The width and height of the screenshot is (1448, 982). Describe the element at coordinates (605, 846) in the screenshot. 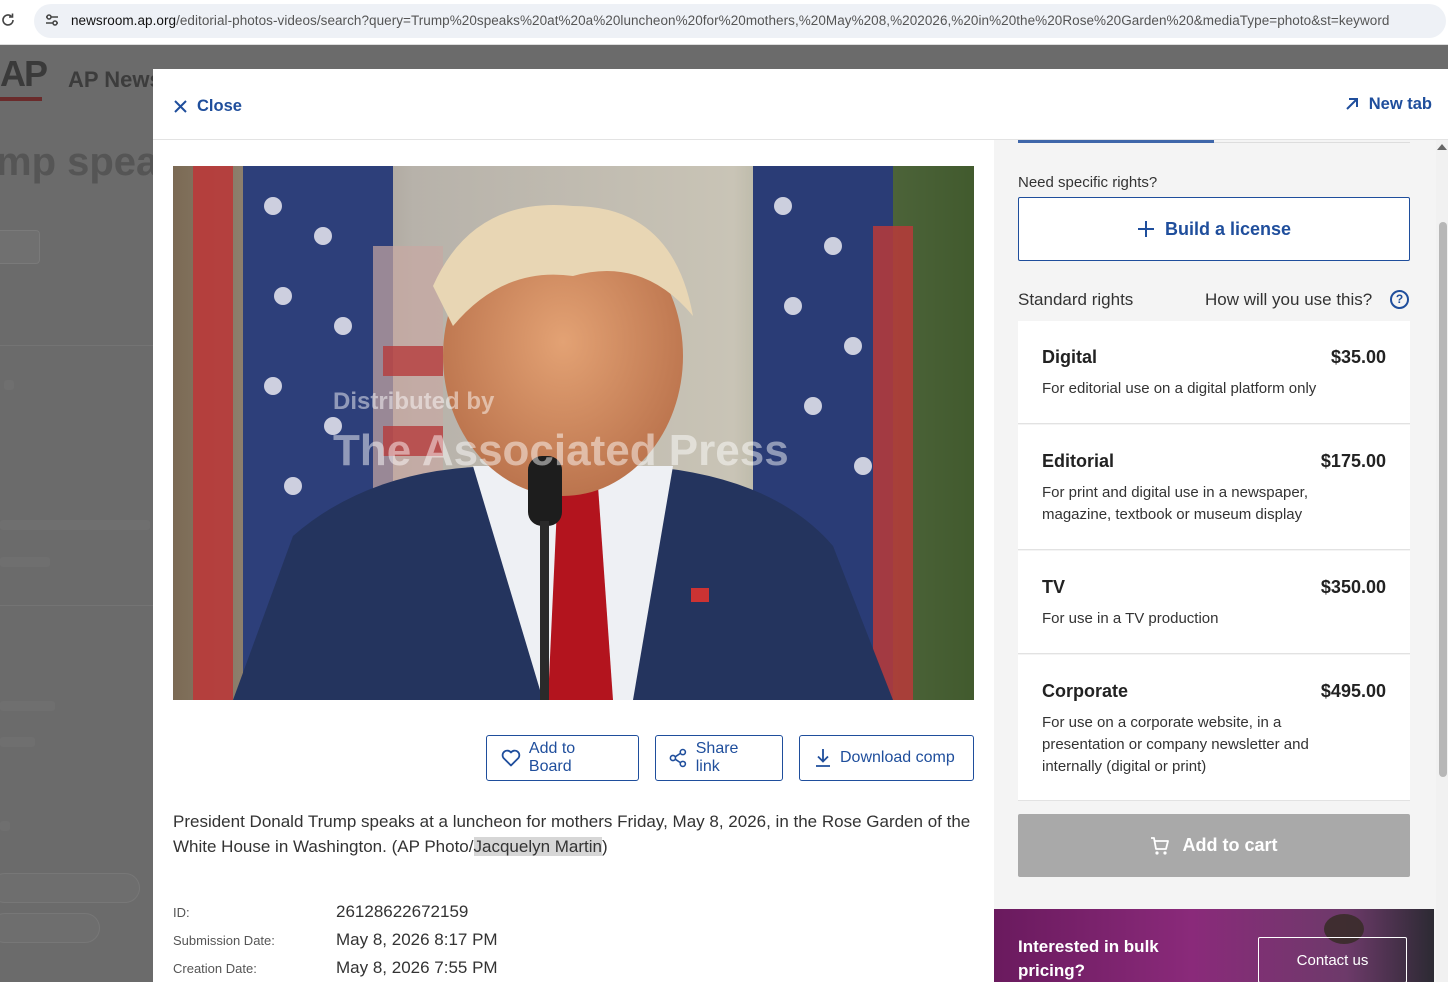

I see `caption-close: )` at that location.